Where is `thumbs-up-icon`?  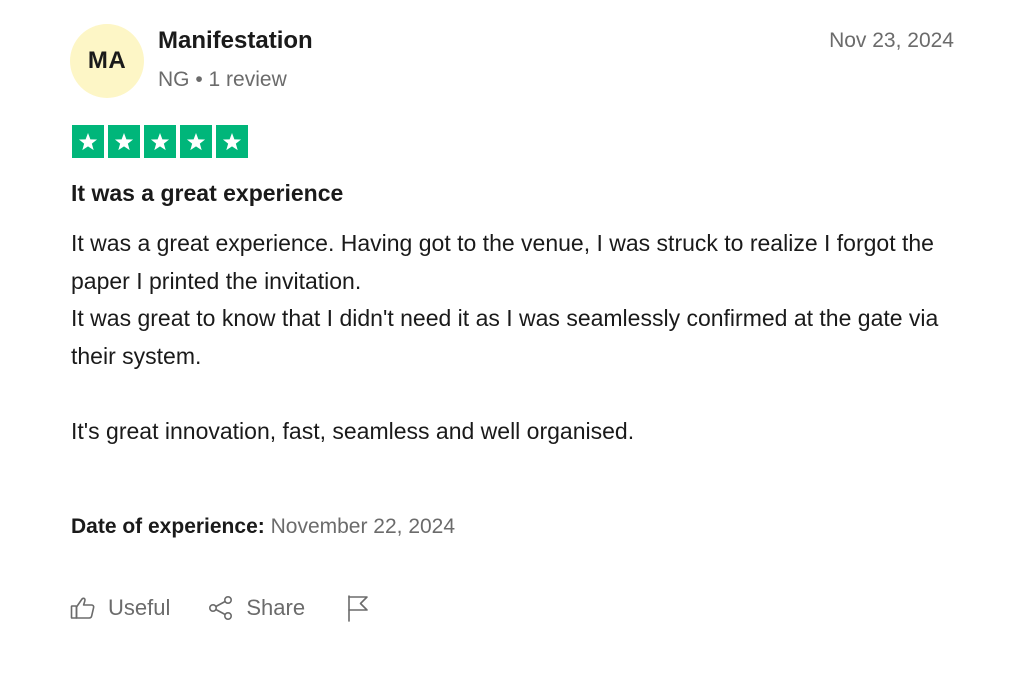
thumbs-up-icon is located at coordinates (83, 608).